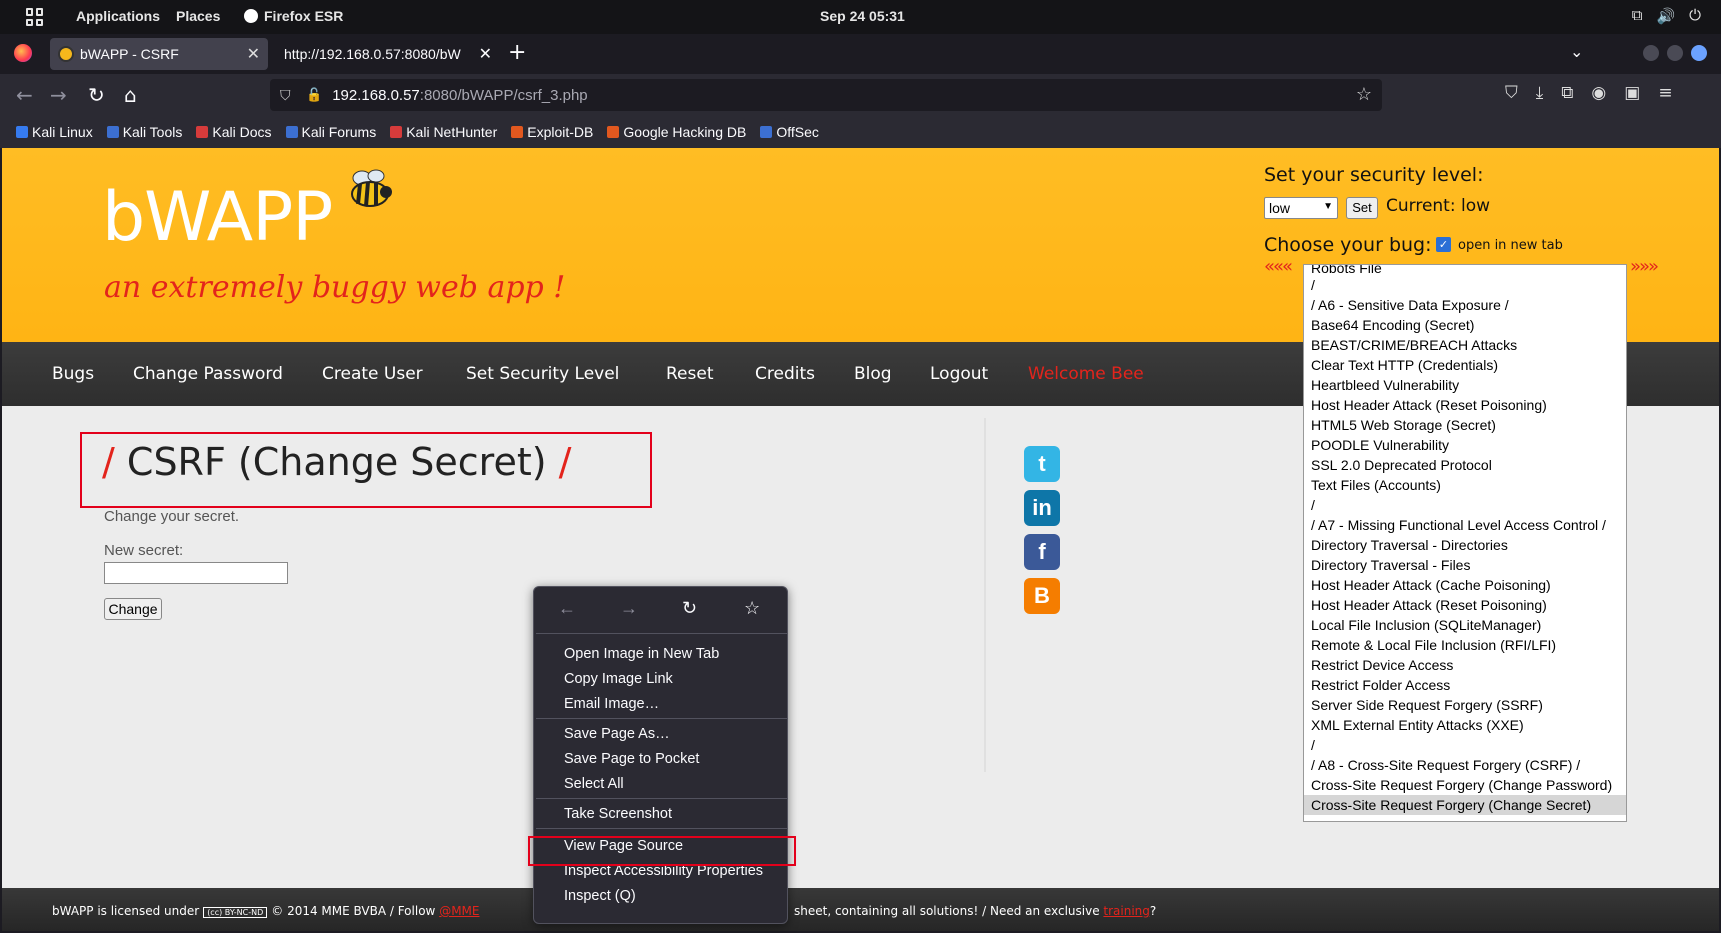 This screenshot has width=1721, height=933. What do you see at coordinates (1695, 16) in the screenshot?
I see `power-icon: ⏻` at bounding box center [1695, 16].